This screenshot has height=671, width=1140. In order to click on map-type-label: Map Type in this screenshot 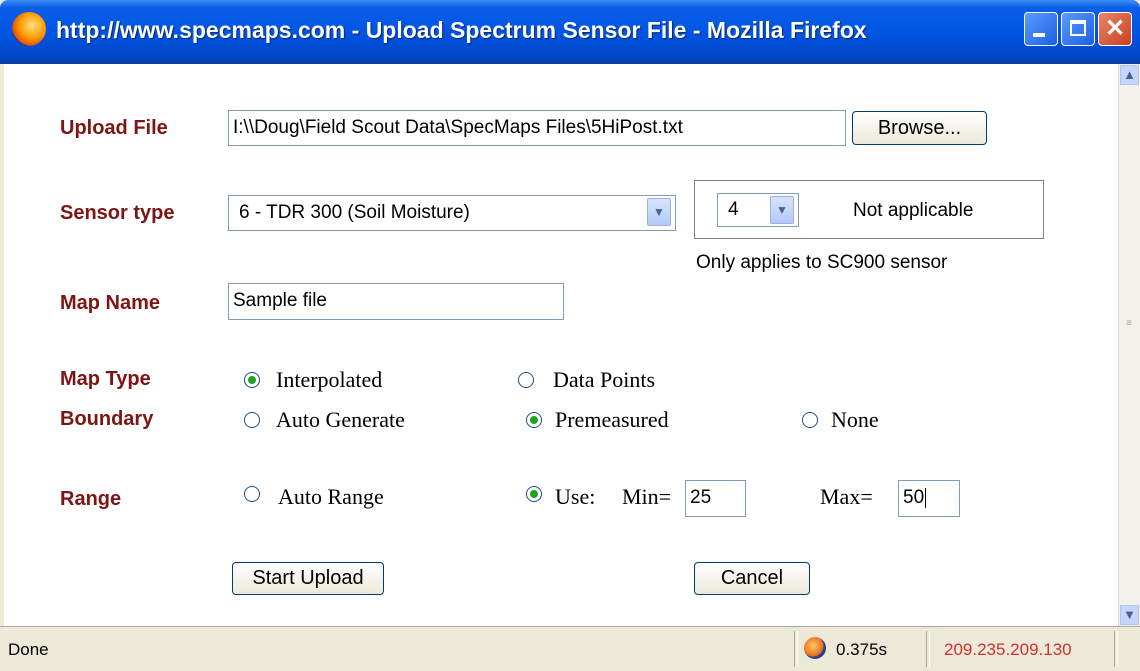, I will do `click(105, 379)`.